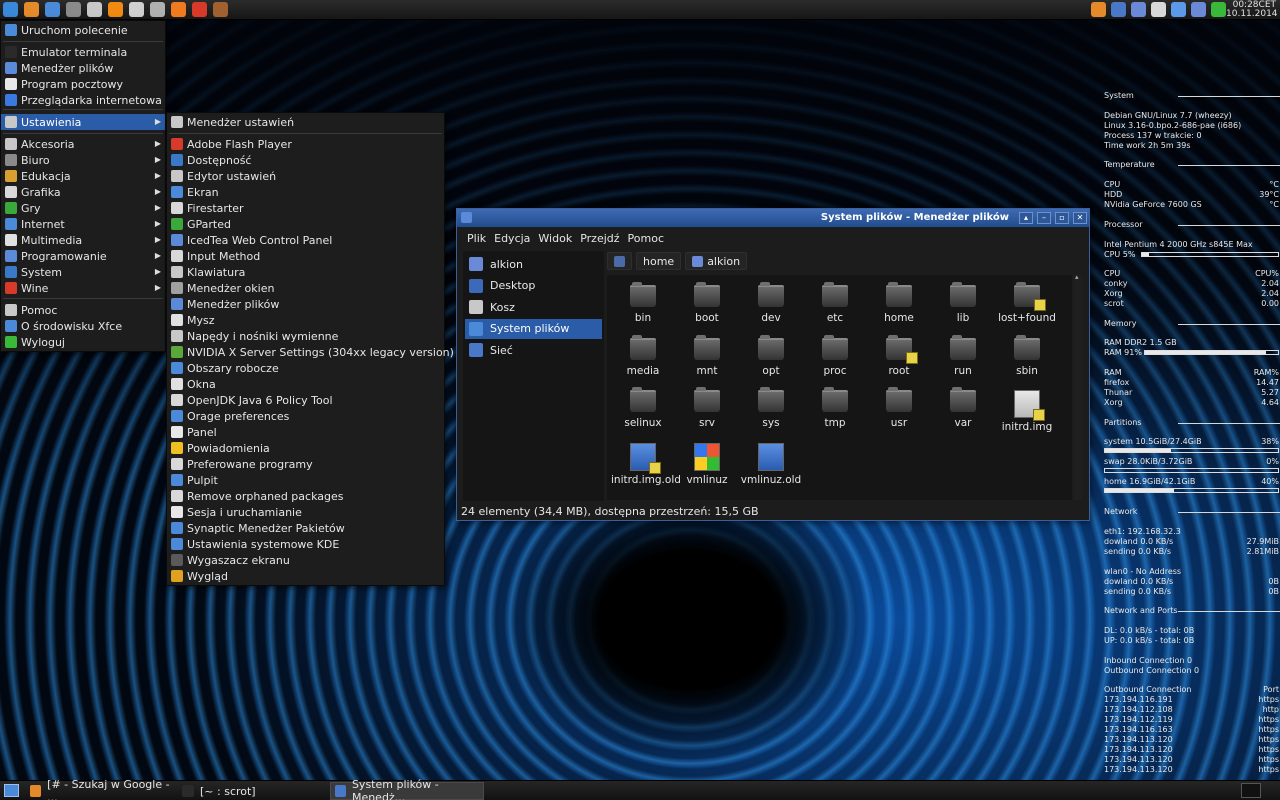 The image size is (1280, 800). Describe the element at coordinates (619, 261) in the screenshot. I see `path-root-button` at that location.